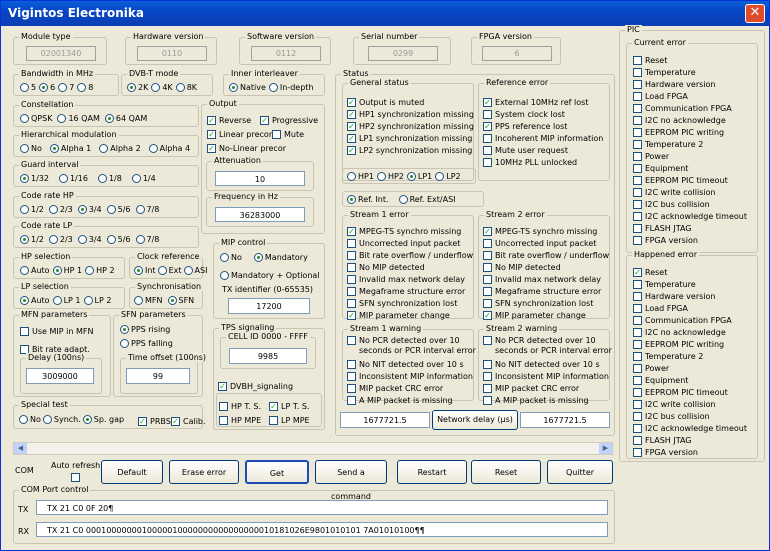  I want to click on happened-error-item: I2C no acknowledge, so click(679, 332).